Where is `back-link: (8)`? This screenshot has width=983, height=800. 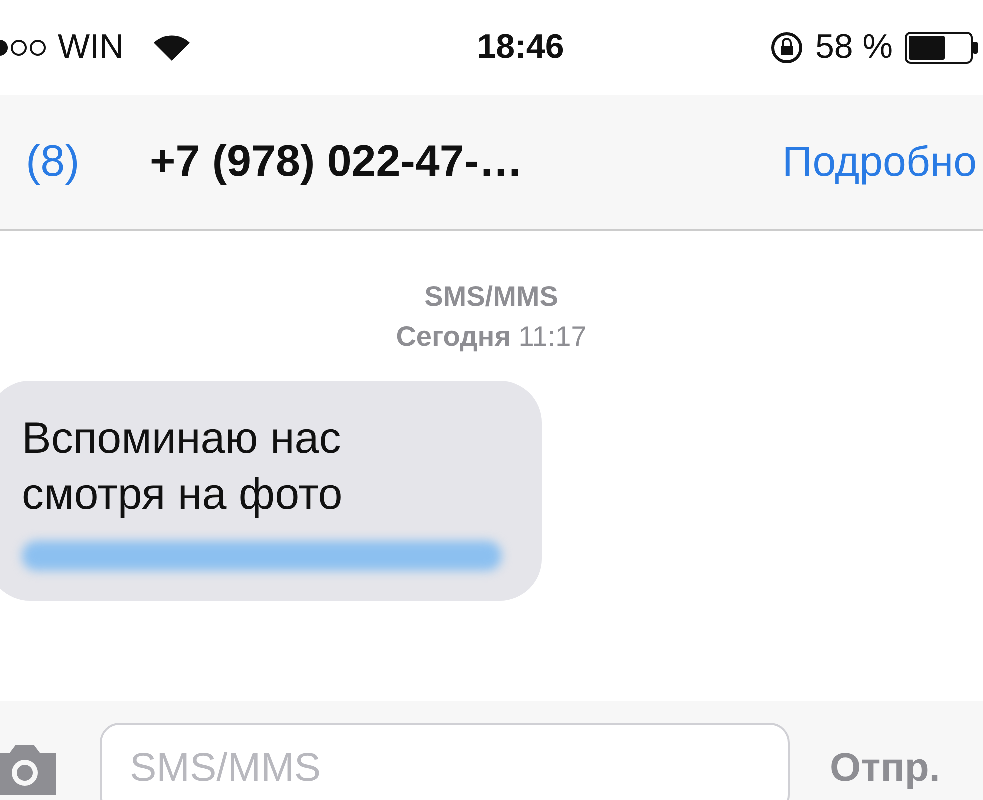 back-link: (8) is located at coordinates (88, 162).